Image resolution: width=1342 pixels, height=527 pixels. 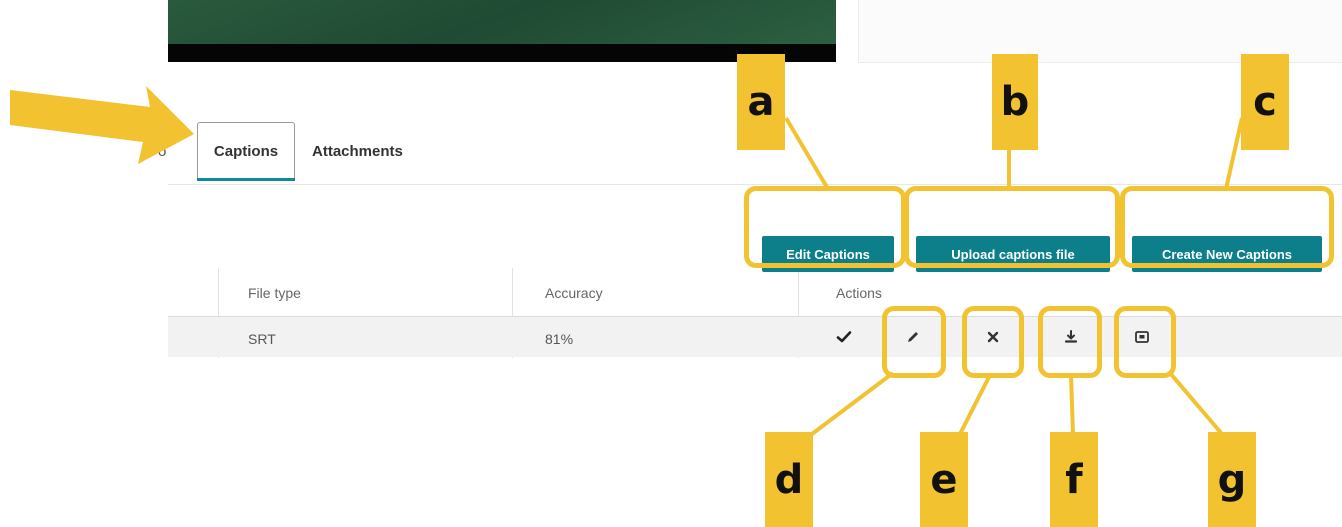 What do you see at coordinates (1234, 153) in the screenshot?
I see `connector-line-c` at bounding box center [1234, 153].